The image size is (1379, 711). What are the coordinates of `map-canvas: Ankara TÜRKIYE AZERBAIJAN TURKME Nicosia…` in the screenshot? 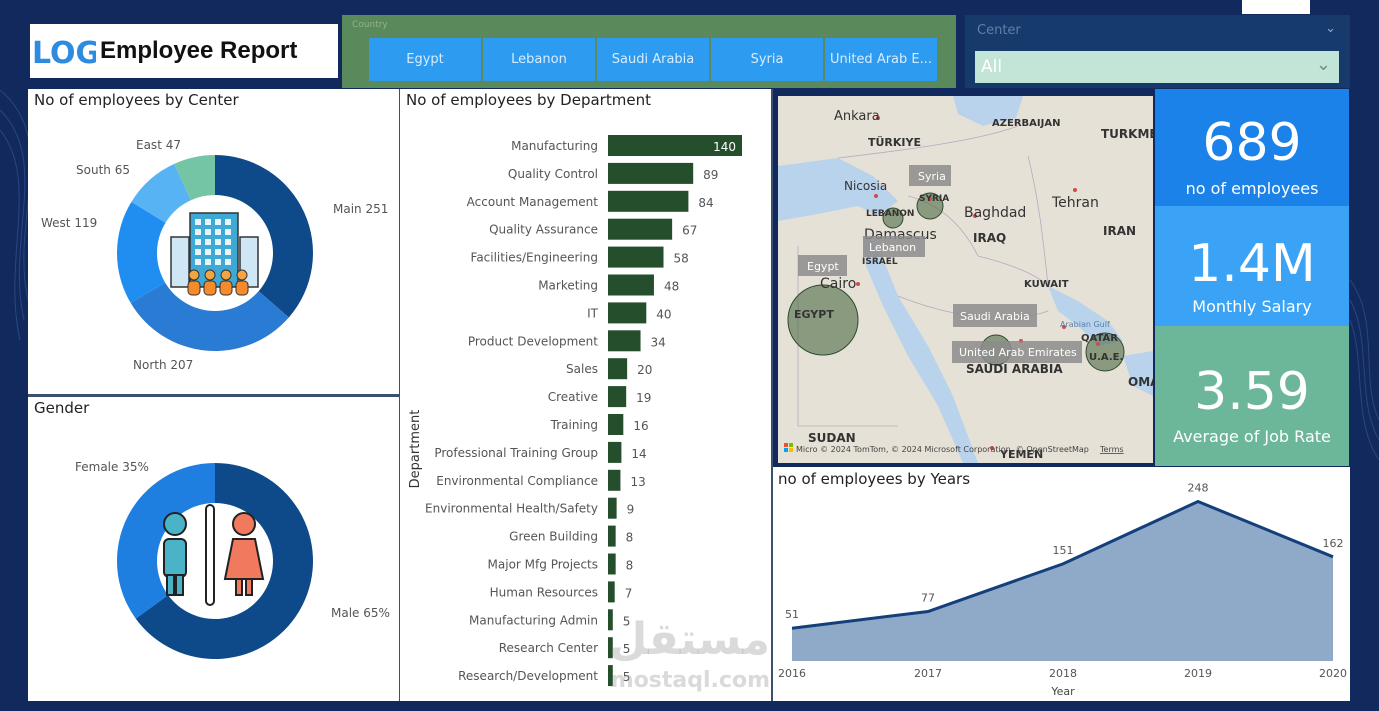 It's located at (965, 279).